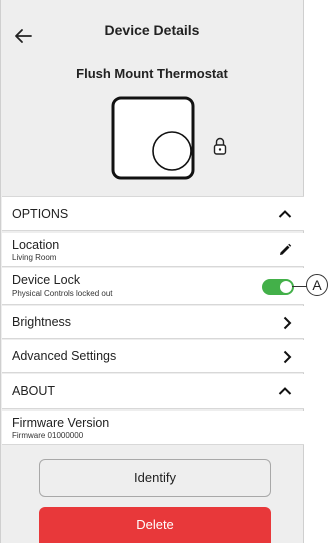 The image size is (334, 543). I want to click on identify-button: Identify, so click(155, 478).